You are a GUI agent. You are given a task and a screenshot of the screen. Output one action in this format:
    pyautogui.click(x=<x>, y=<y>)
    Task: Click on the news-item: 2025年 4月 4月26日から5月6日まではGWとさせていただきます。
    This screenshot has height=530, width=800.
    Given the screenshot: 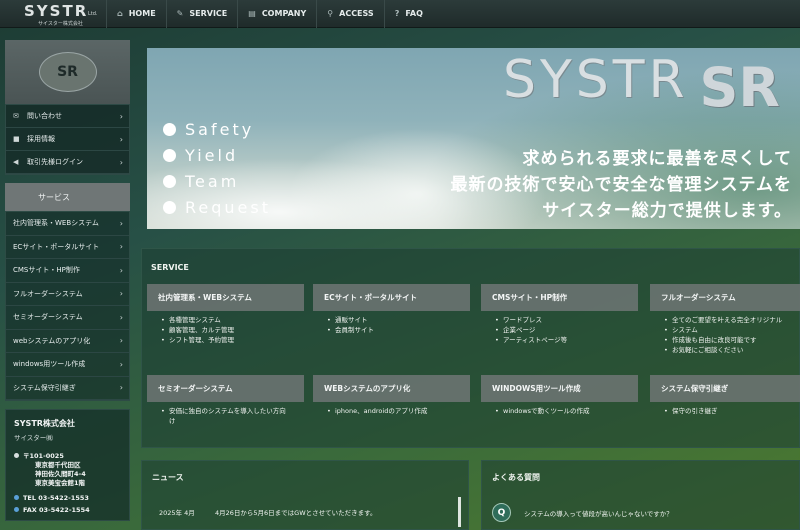 What is the action you would take?
    pyautogui.click(x=268, y=512)
    